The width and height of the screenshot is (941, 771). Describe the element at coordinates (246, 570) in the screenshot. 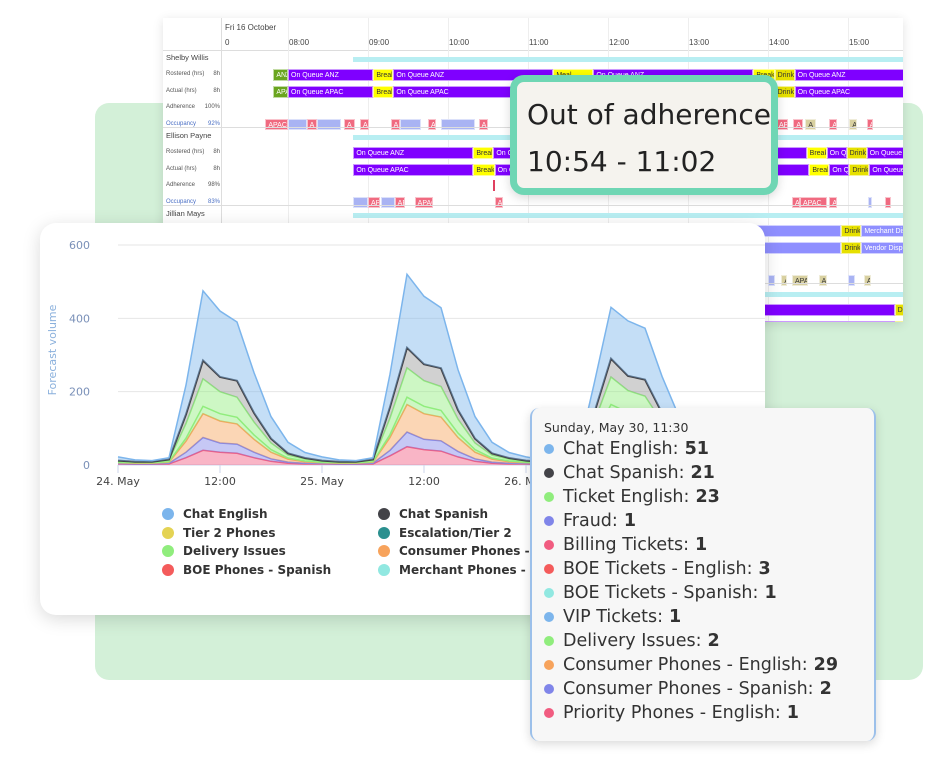

I see `legend-item: BOE Phones - Spanish` at that location.